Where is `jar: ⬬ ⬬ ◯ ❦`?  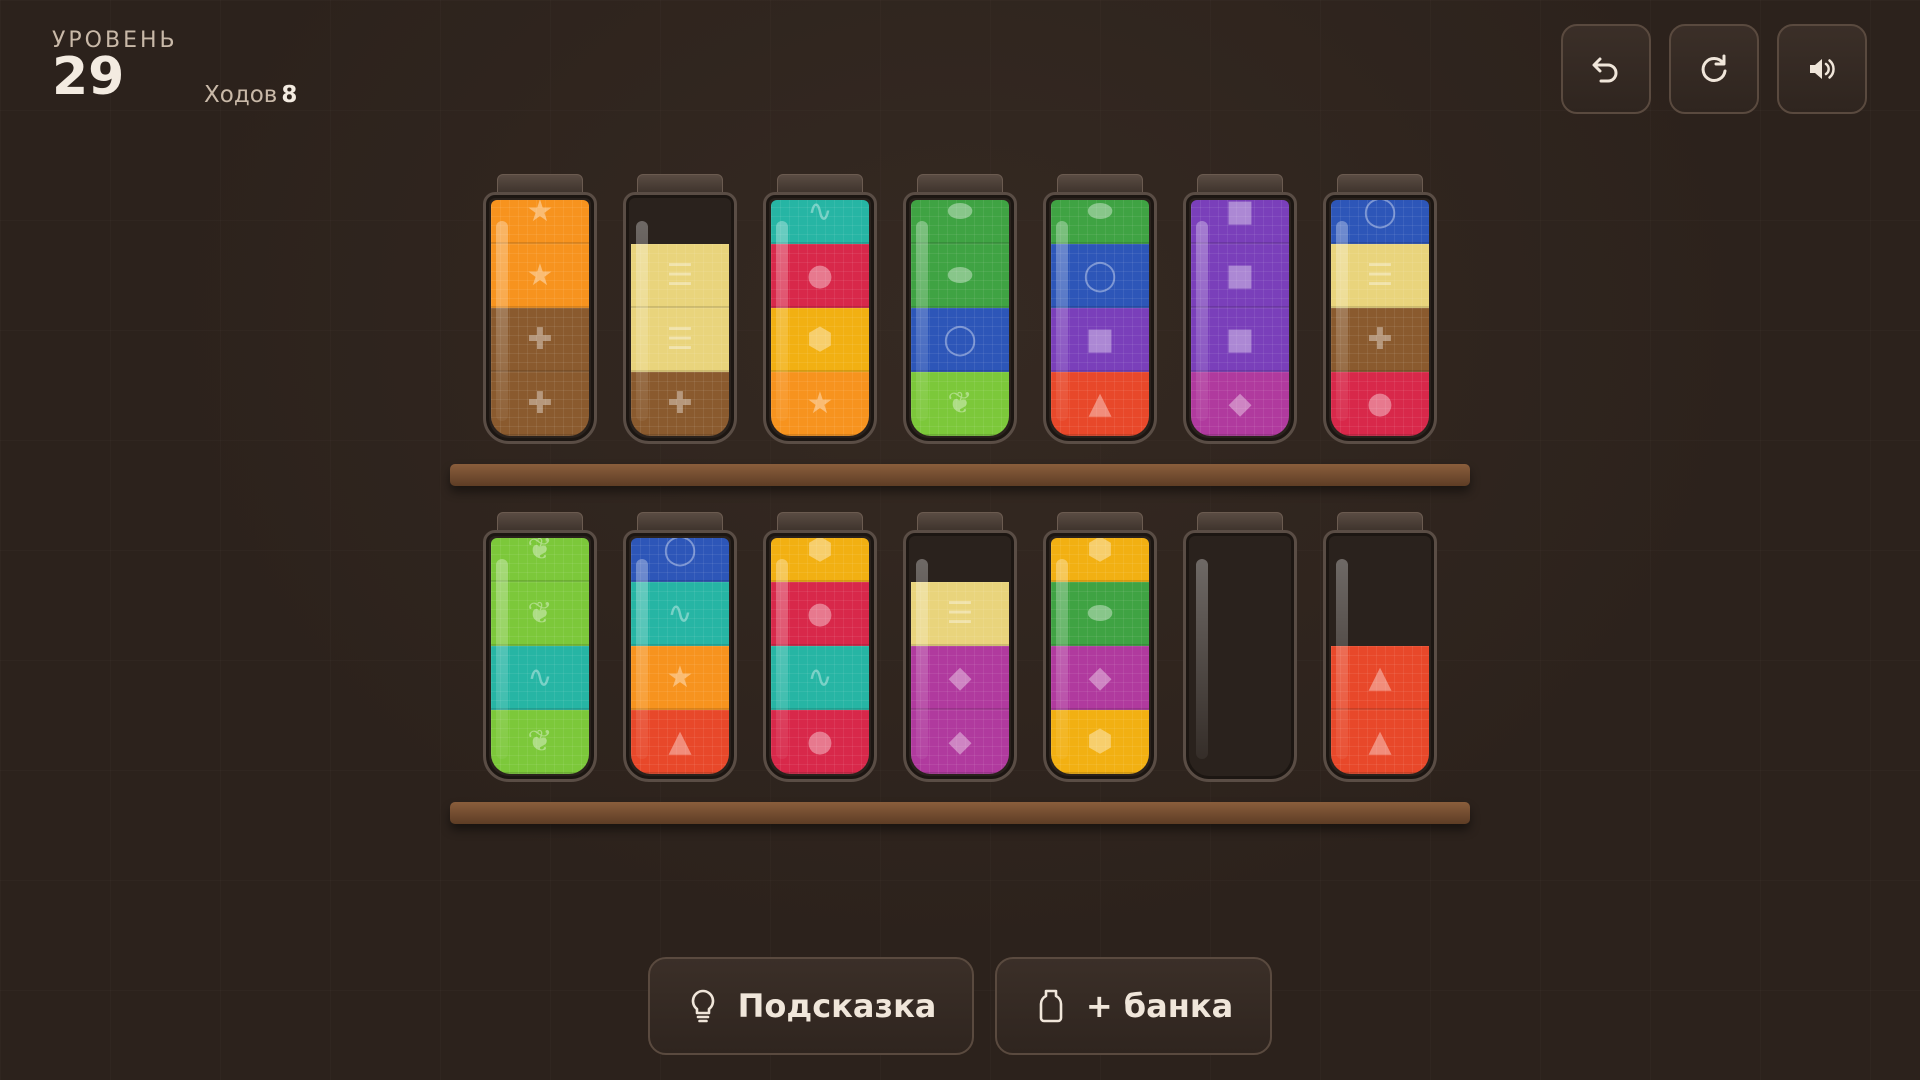
jar: ⬬ ⬬ ◯ ❦ is located at coordinates (960, 309).